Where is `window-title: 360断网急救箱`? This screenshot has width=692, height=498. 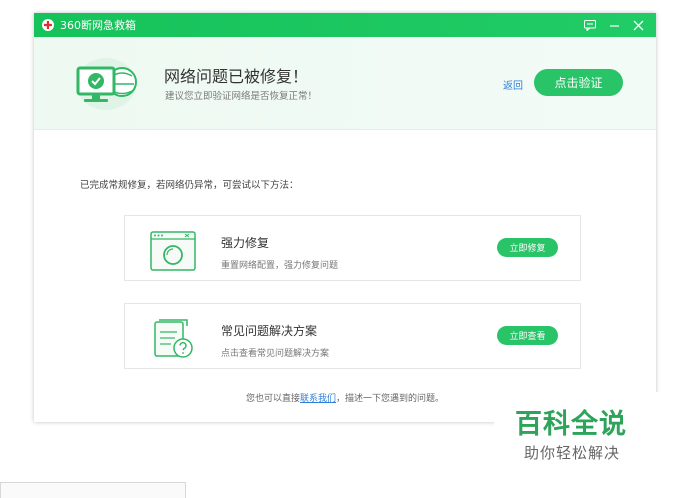 window-title: 360断网急救箱 is located at coordinates (98, 25).